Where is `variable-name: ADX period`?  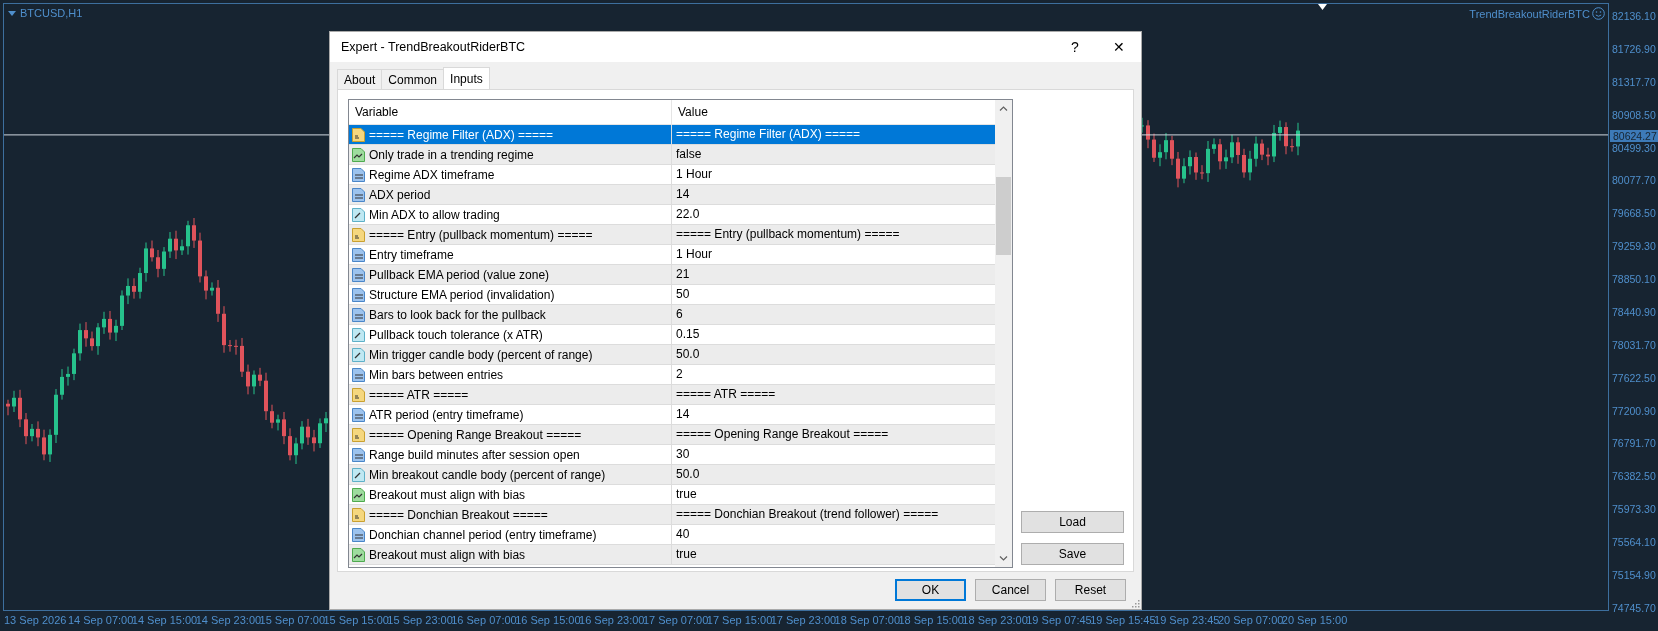
variable-name: ADX period is located at coordinates (400, 194).